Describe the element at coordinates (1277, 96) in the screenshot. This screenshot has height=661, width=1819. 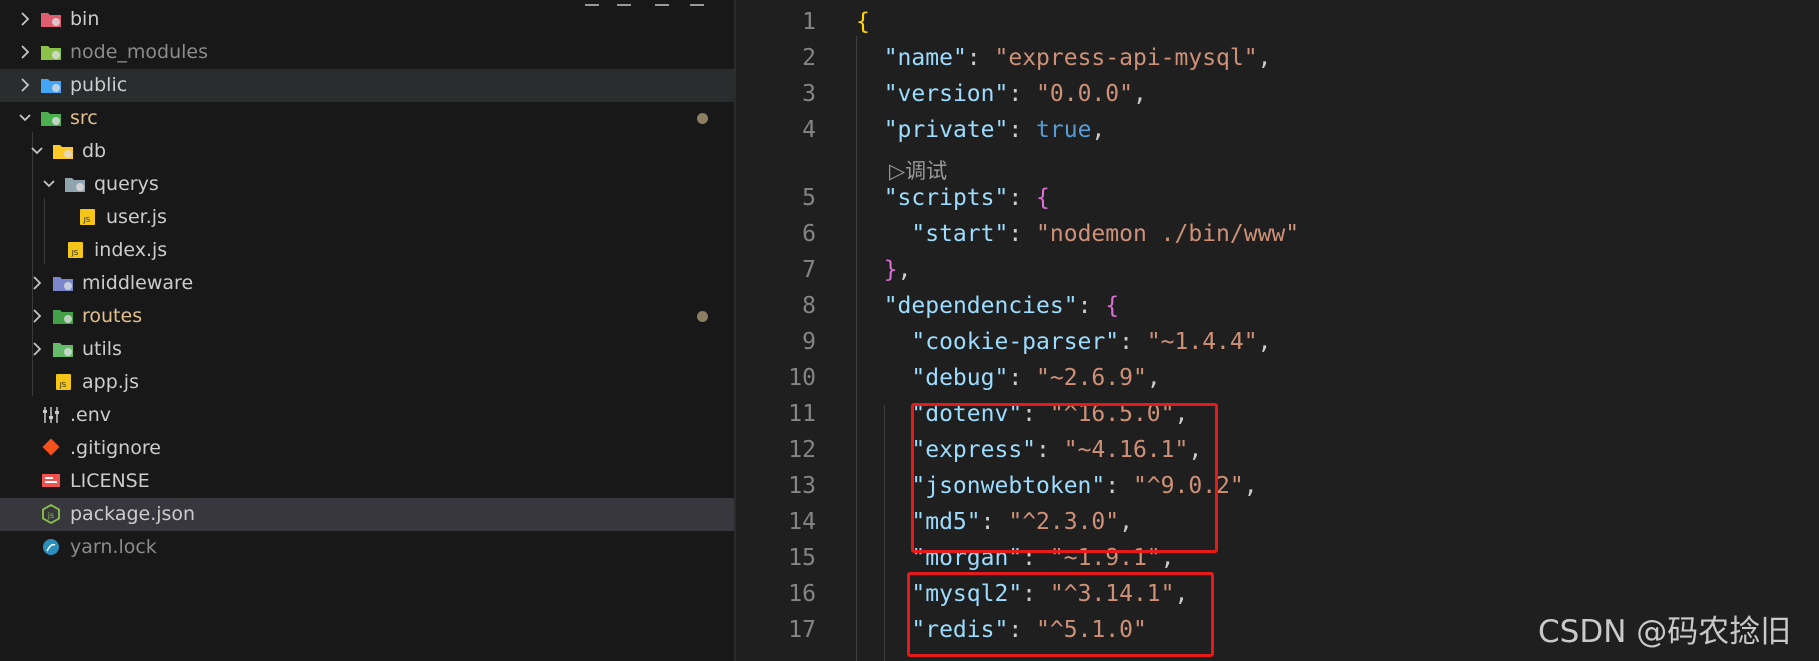
I see `code-line: 3 "version": "0.0.0",` at that location.